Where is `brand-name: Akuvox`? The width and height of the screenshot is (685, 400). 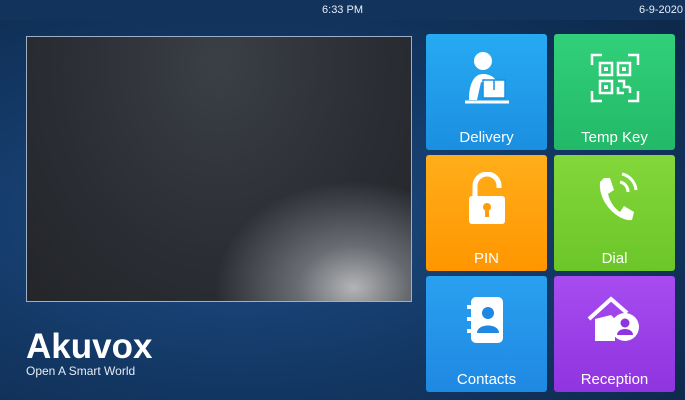 brand-name: Akuvox is located at coordinates (89, 346).